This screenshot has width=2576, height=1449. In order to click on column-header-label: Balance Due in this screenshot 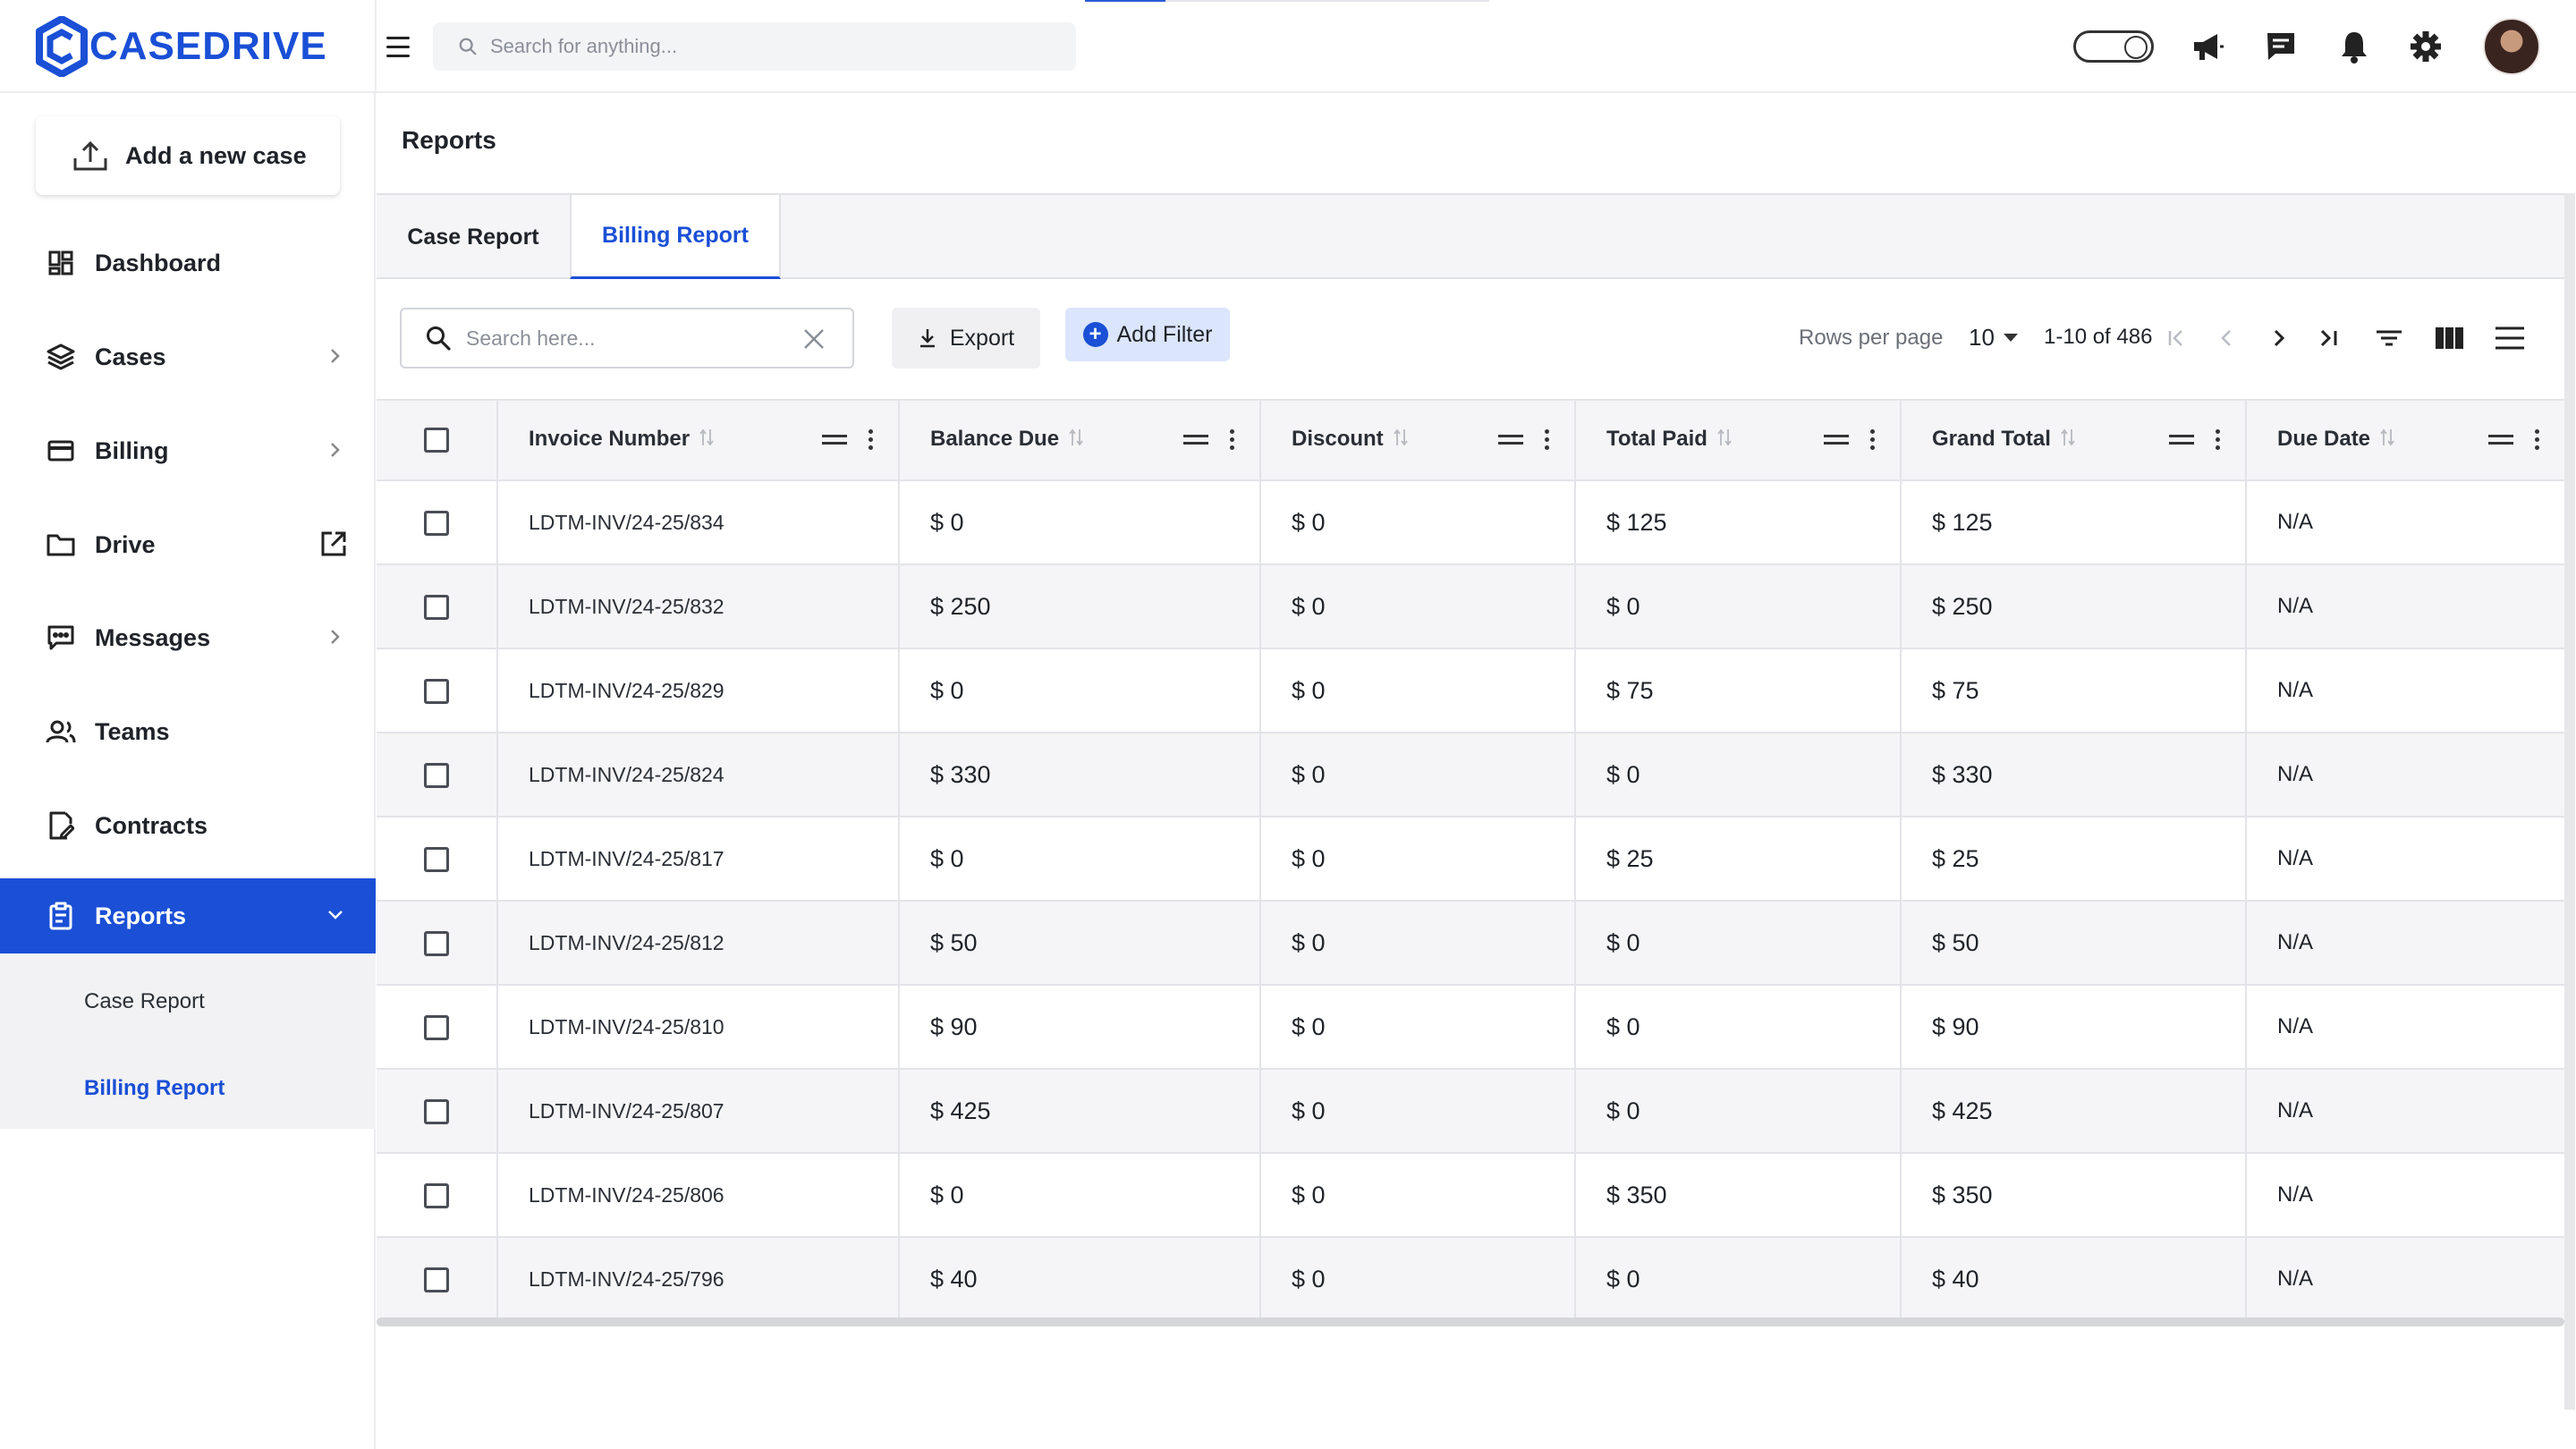, I will do `click(995, 439)`.